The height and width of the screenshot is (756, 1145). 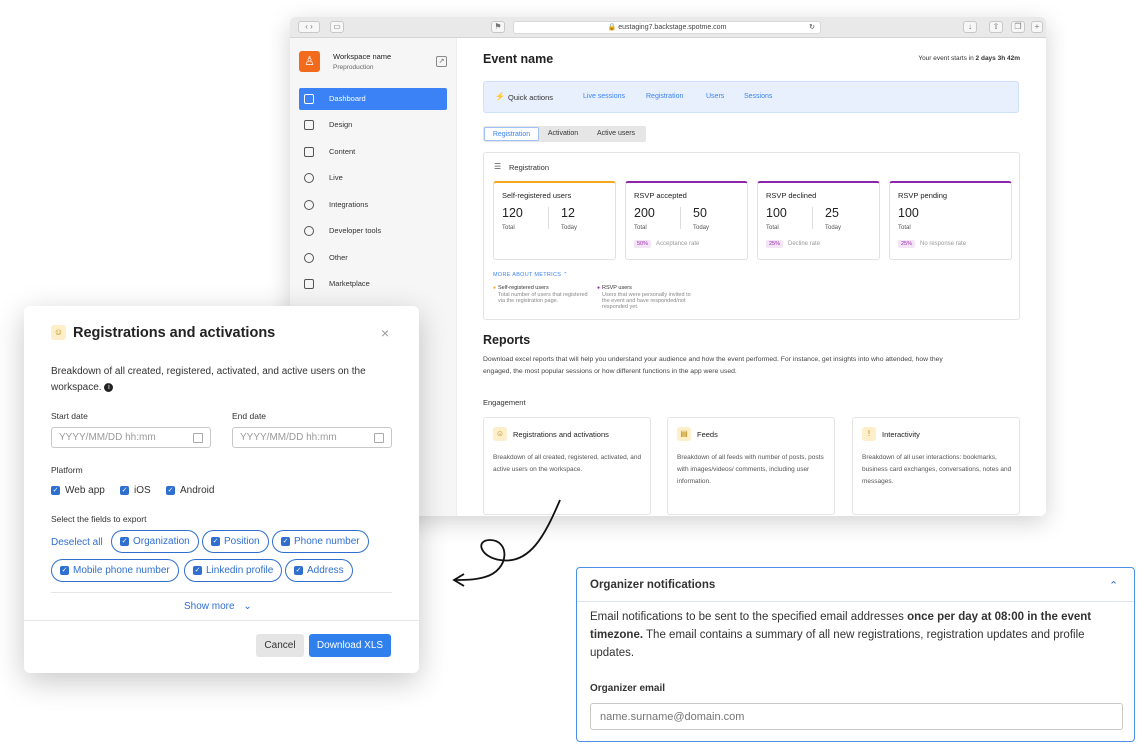 I want to click on end-date-input: YYYY/MM/DD hh:mm, so click(x=312, y=437).